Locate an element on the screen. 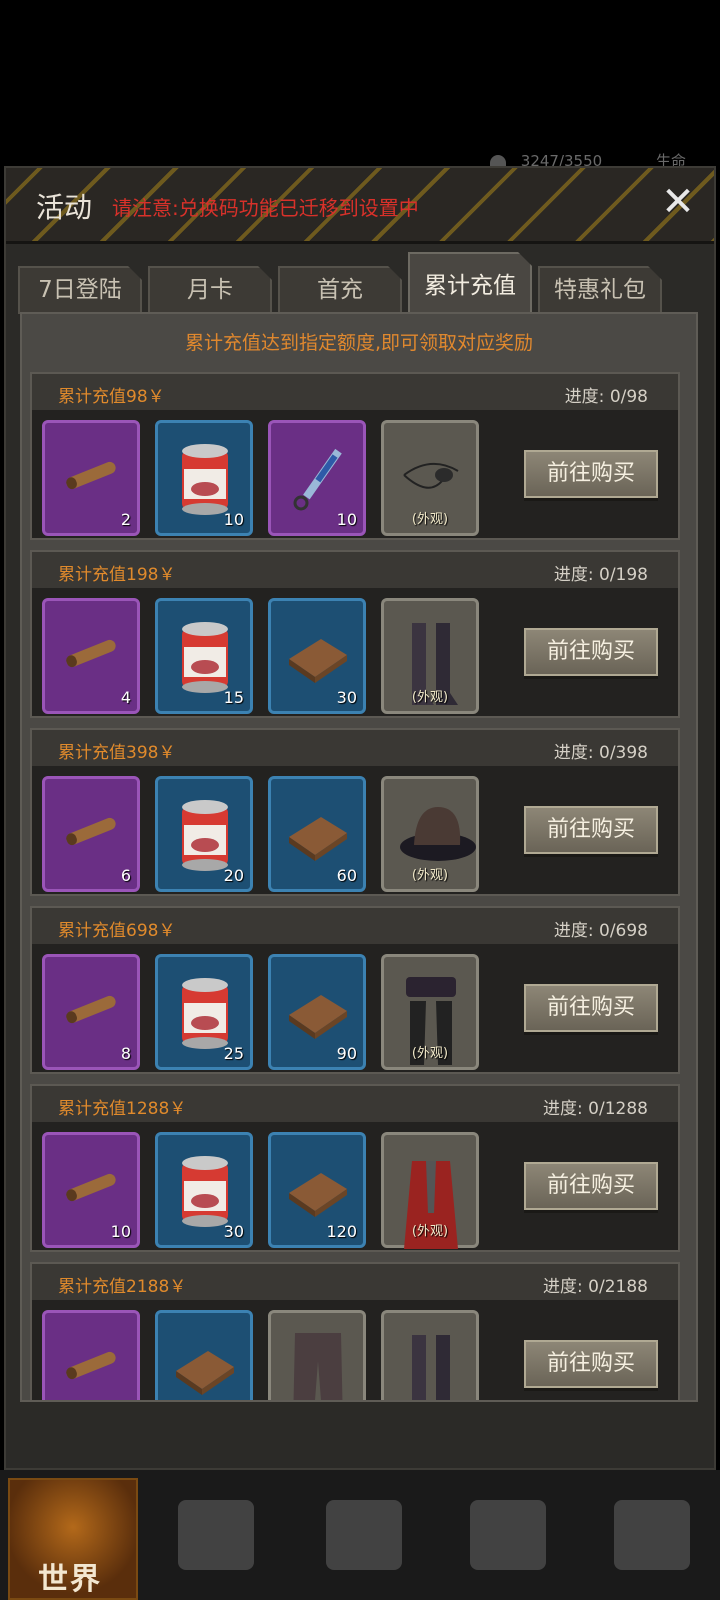  notice-text: 请注意:兑换码功能已迁移到设置中 is located at coordinates (265, 208).